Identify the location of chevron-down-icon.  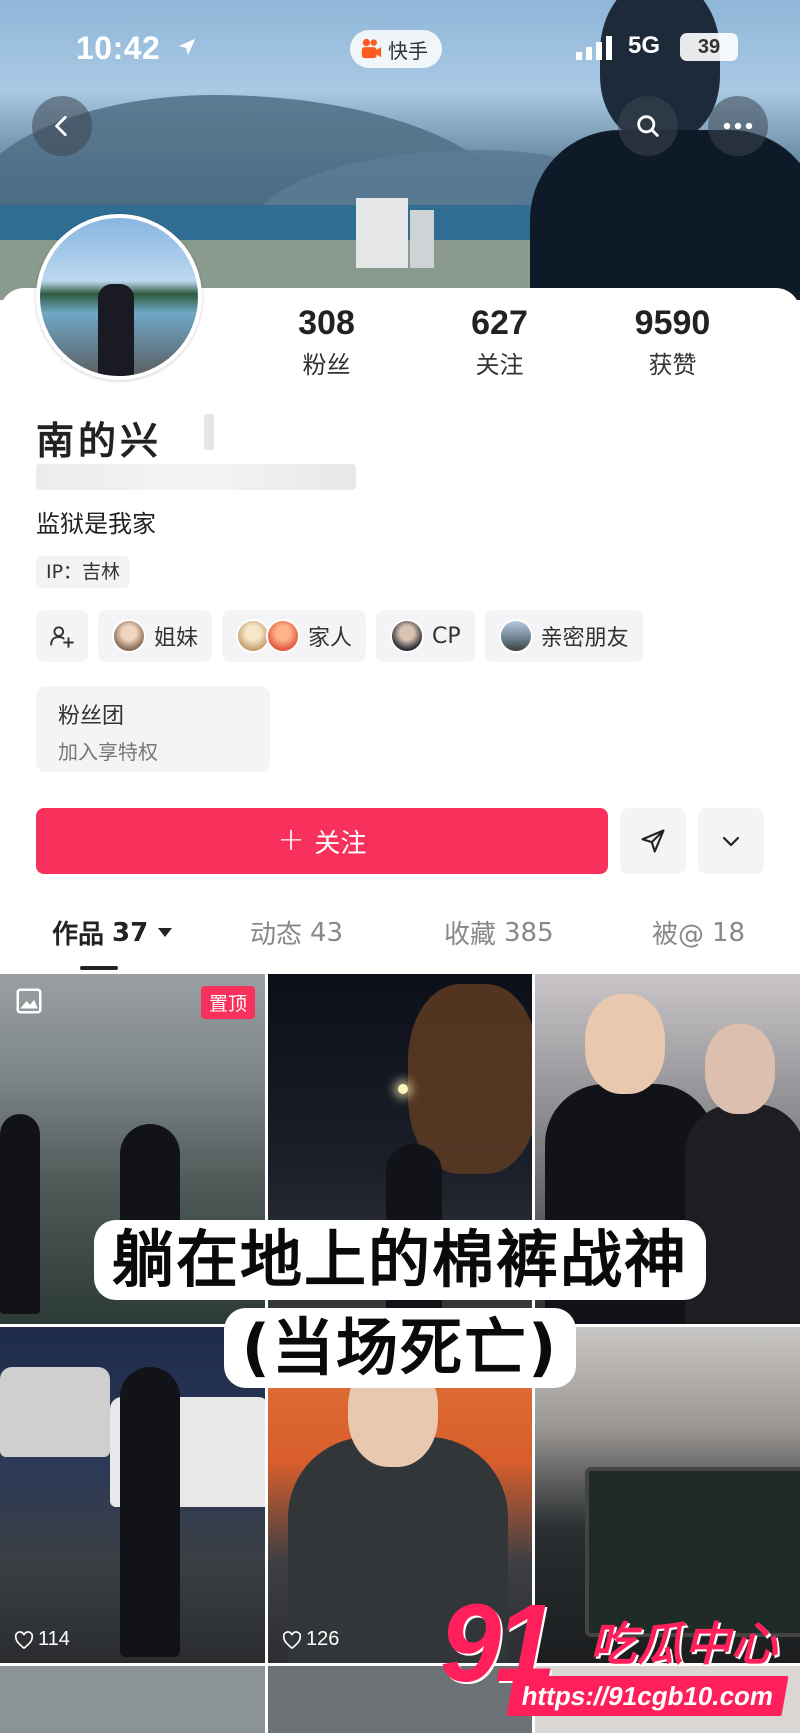
(731, 841).